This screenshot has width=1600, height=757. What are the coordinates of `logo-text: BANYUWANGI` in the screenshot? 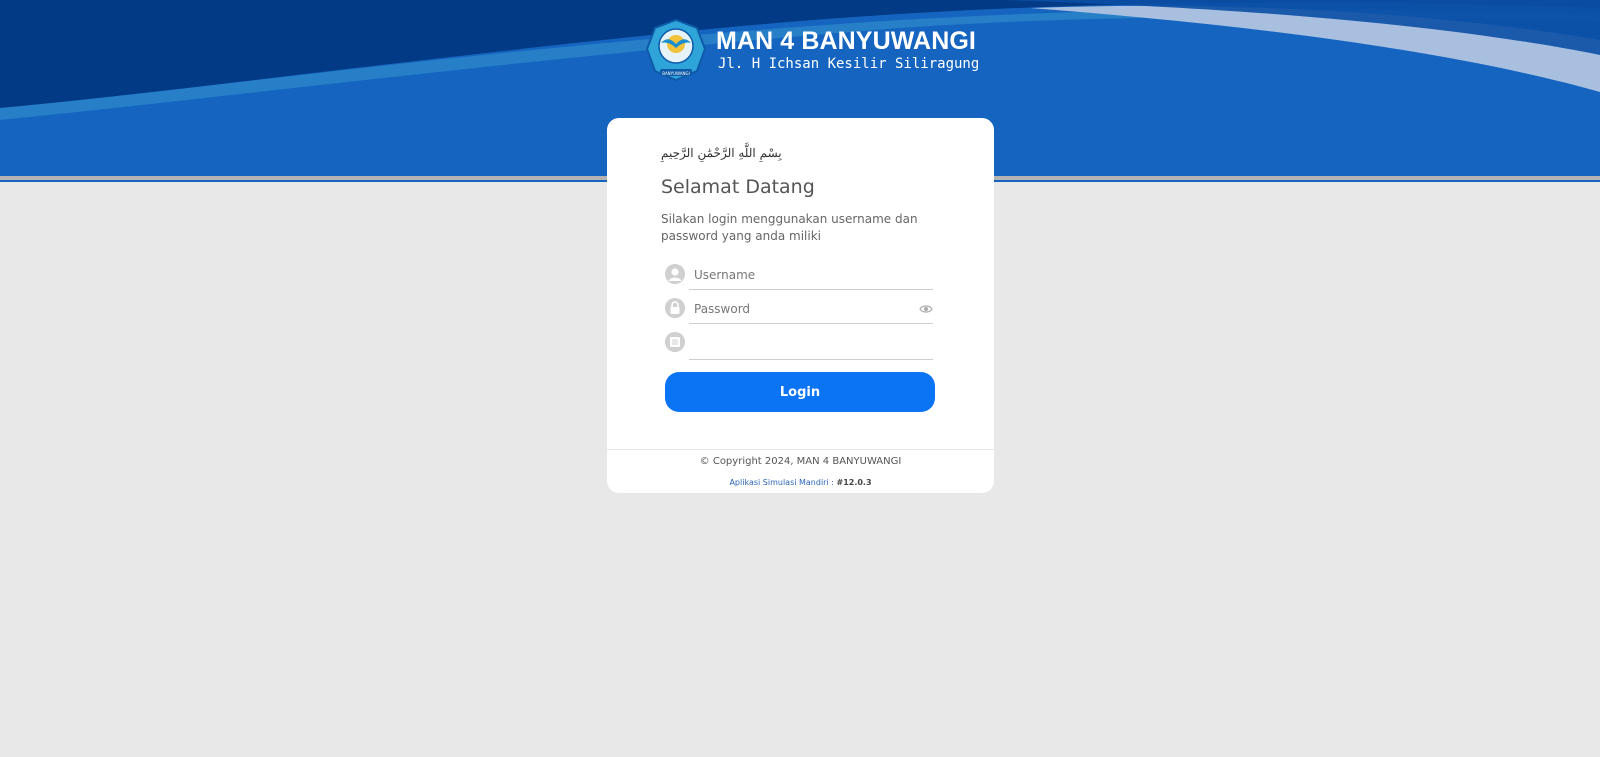 It's located at (676, 73).